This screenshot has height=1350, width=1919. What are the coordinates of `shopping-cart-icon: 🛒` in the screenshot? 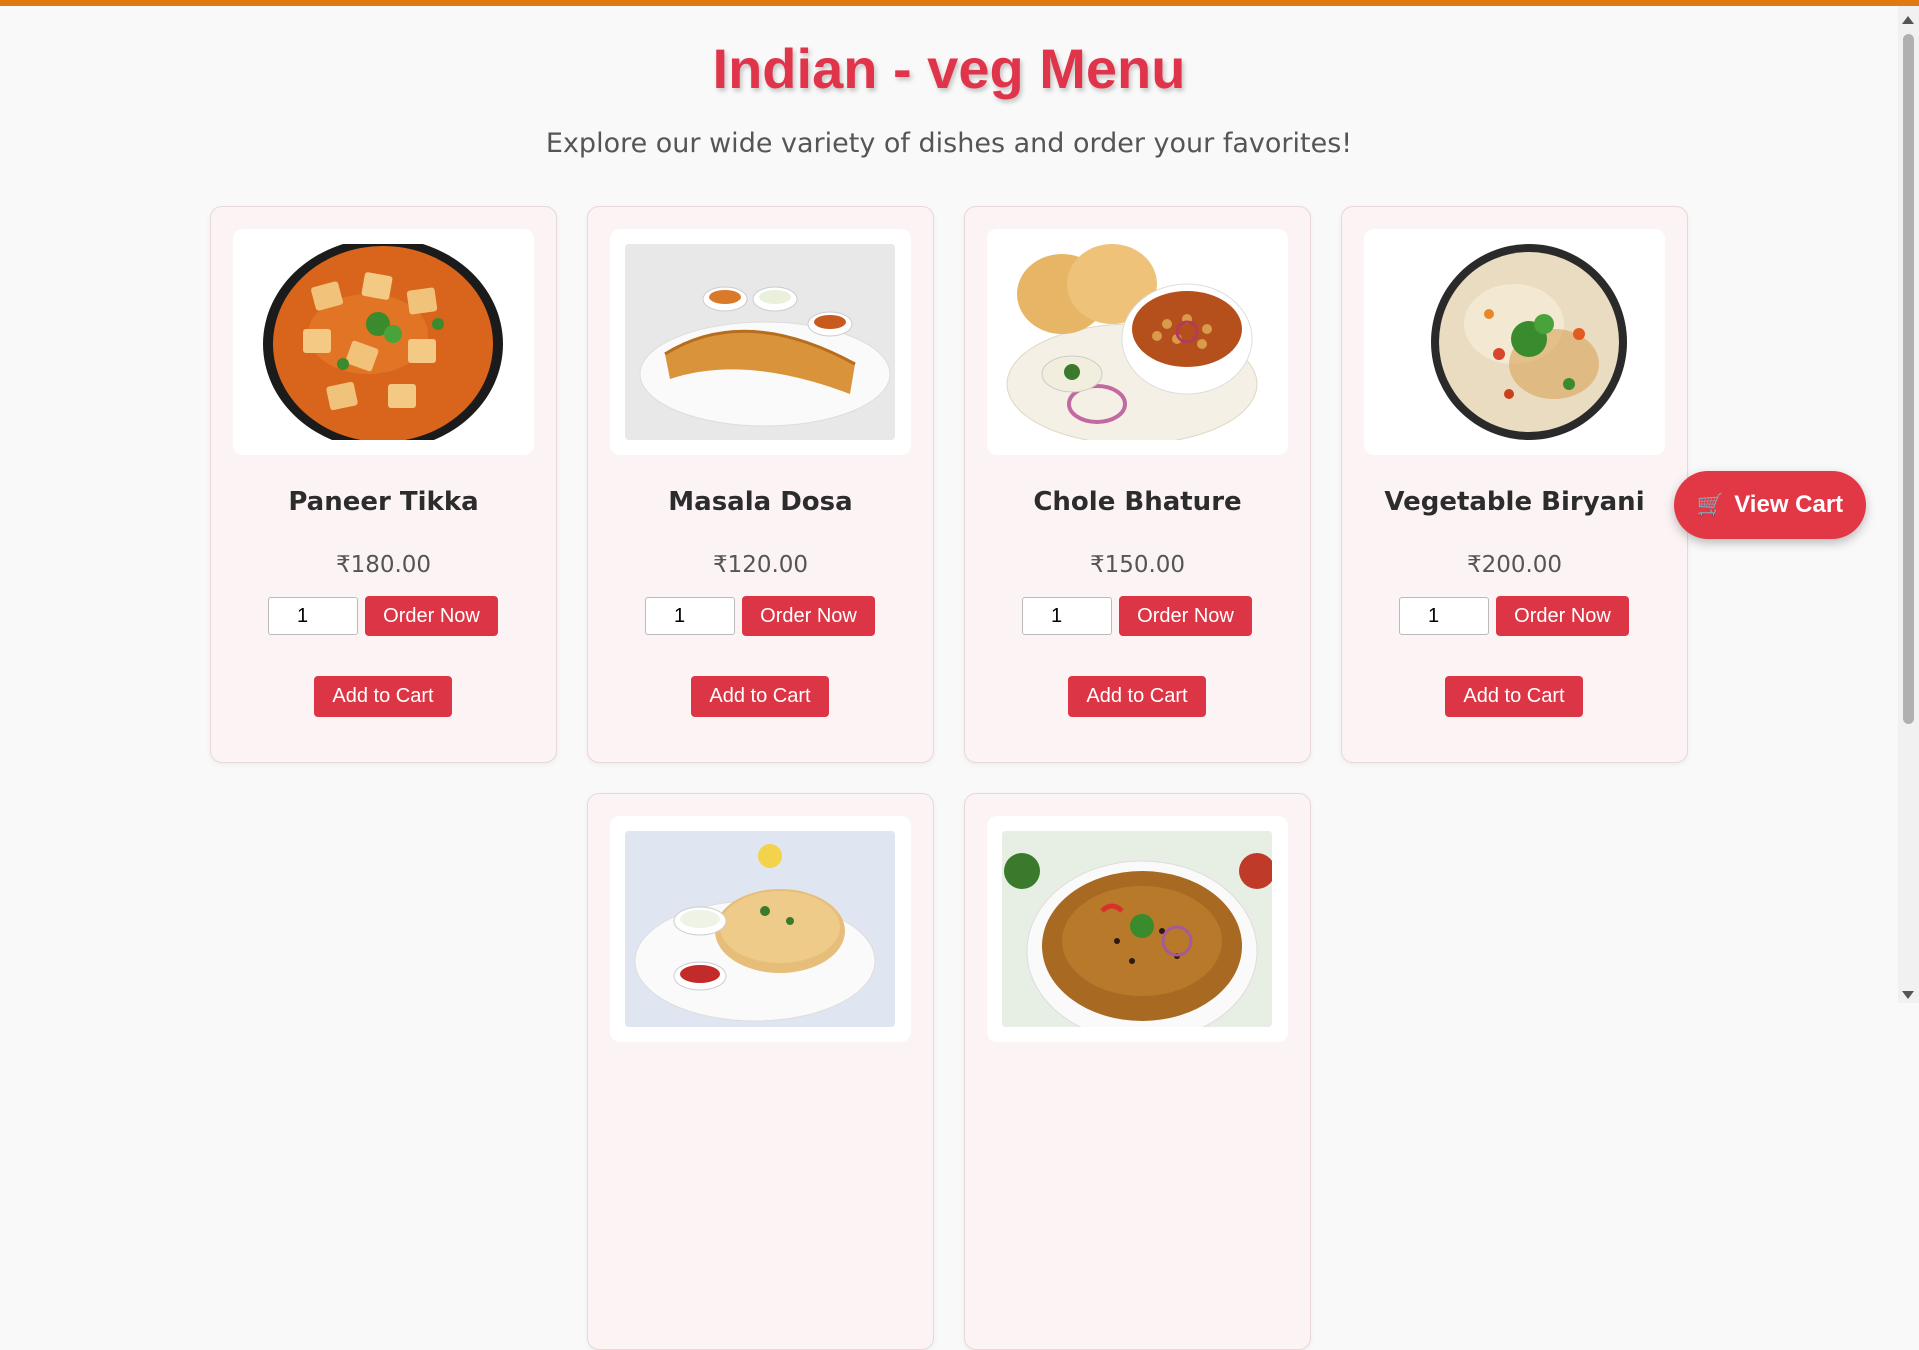 It's located at (1710, 504).